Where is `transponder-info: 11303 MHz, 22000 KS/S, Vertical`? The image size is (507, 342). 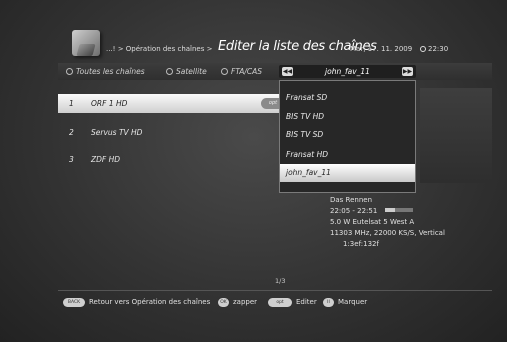
transponder-info: 11303 MHz, 22000 KS/S, Vertical is located at coordinates (387, 233).